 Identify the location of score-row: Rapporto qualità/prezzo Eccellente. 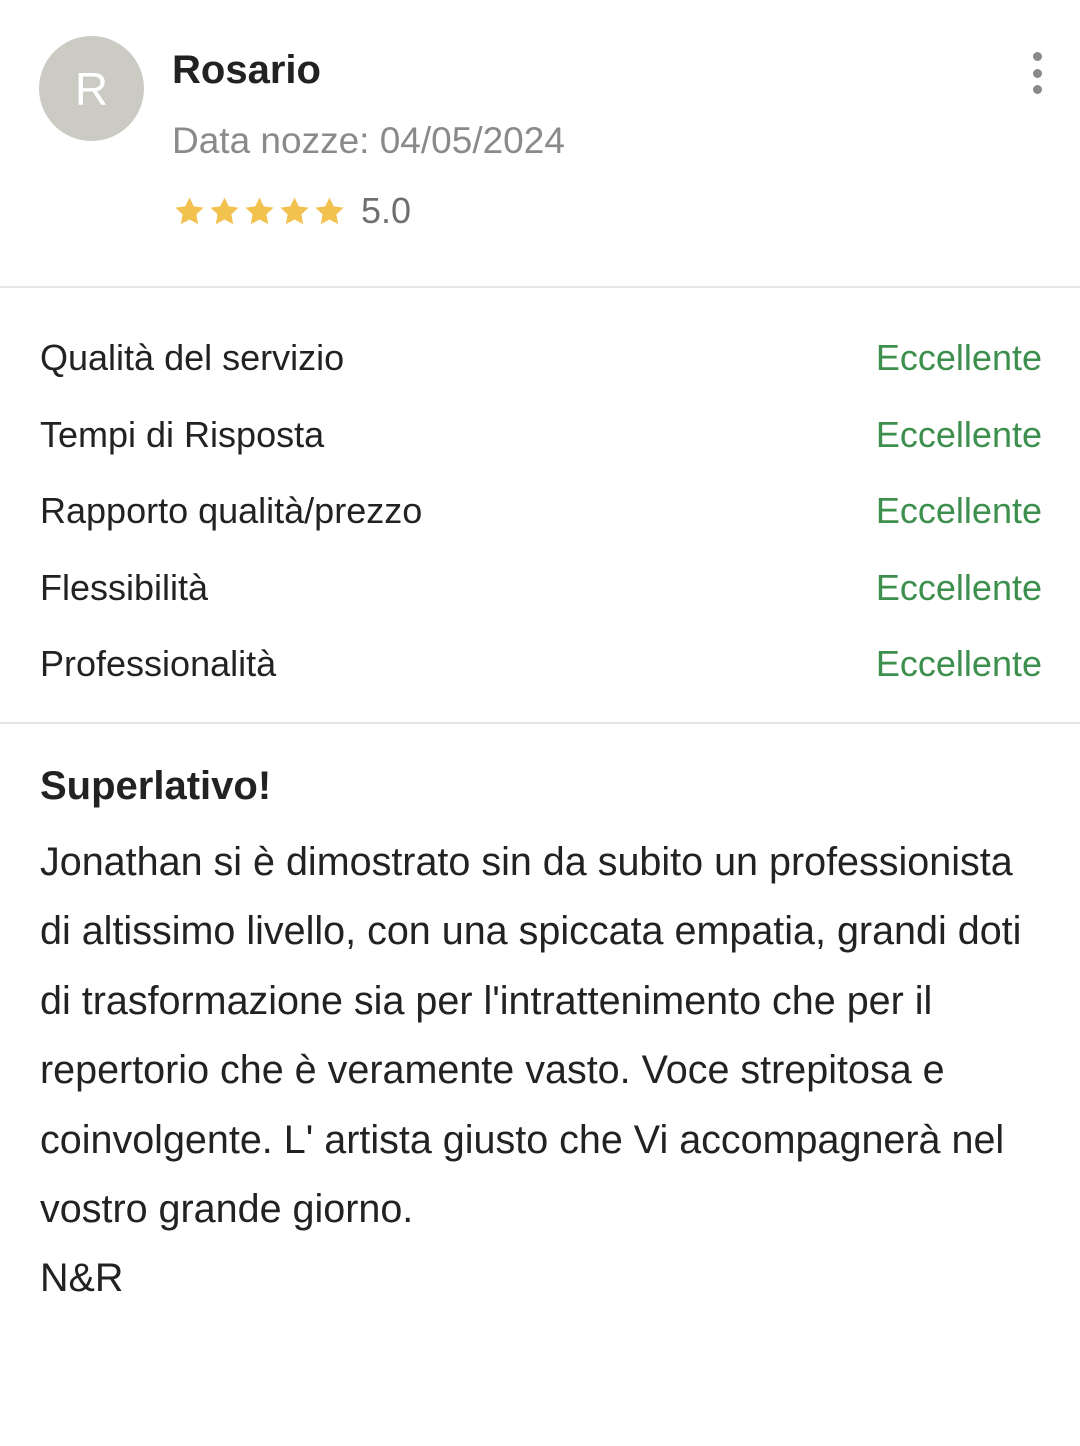
(541, 511).